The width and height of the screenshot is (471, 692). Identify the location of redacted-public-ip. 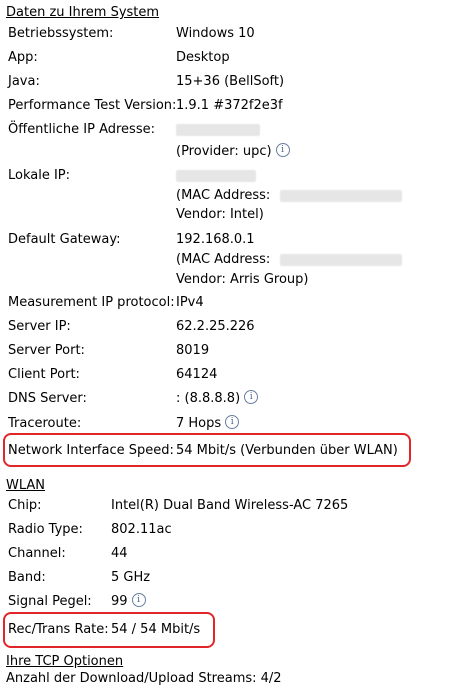
(218, 129).